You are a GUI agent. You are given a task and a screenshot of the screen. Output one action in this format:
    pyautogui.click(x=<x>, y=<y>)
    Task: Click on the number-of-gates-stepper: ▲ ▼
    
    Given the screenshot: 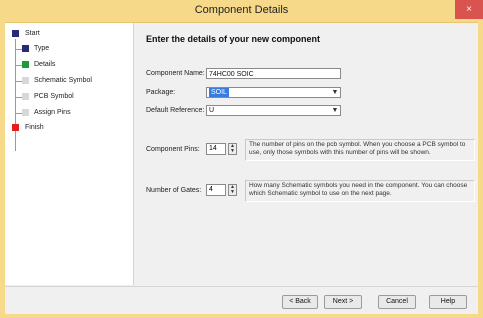 What is the action you would take?
    pyautogui.click(x=232, y=190)
    